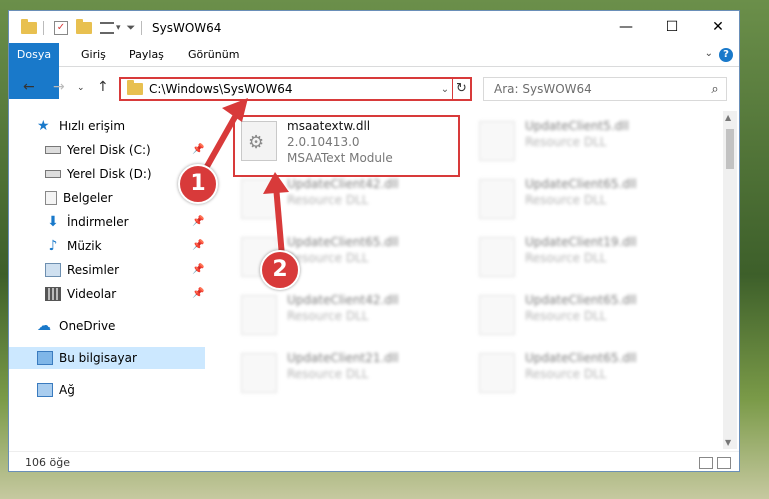  I want to click on network-icon, so click(45, 390).